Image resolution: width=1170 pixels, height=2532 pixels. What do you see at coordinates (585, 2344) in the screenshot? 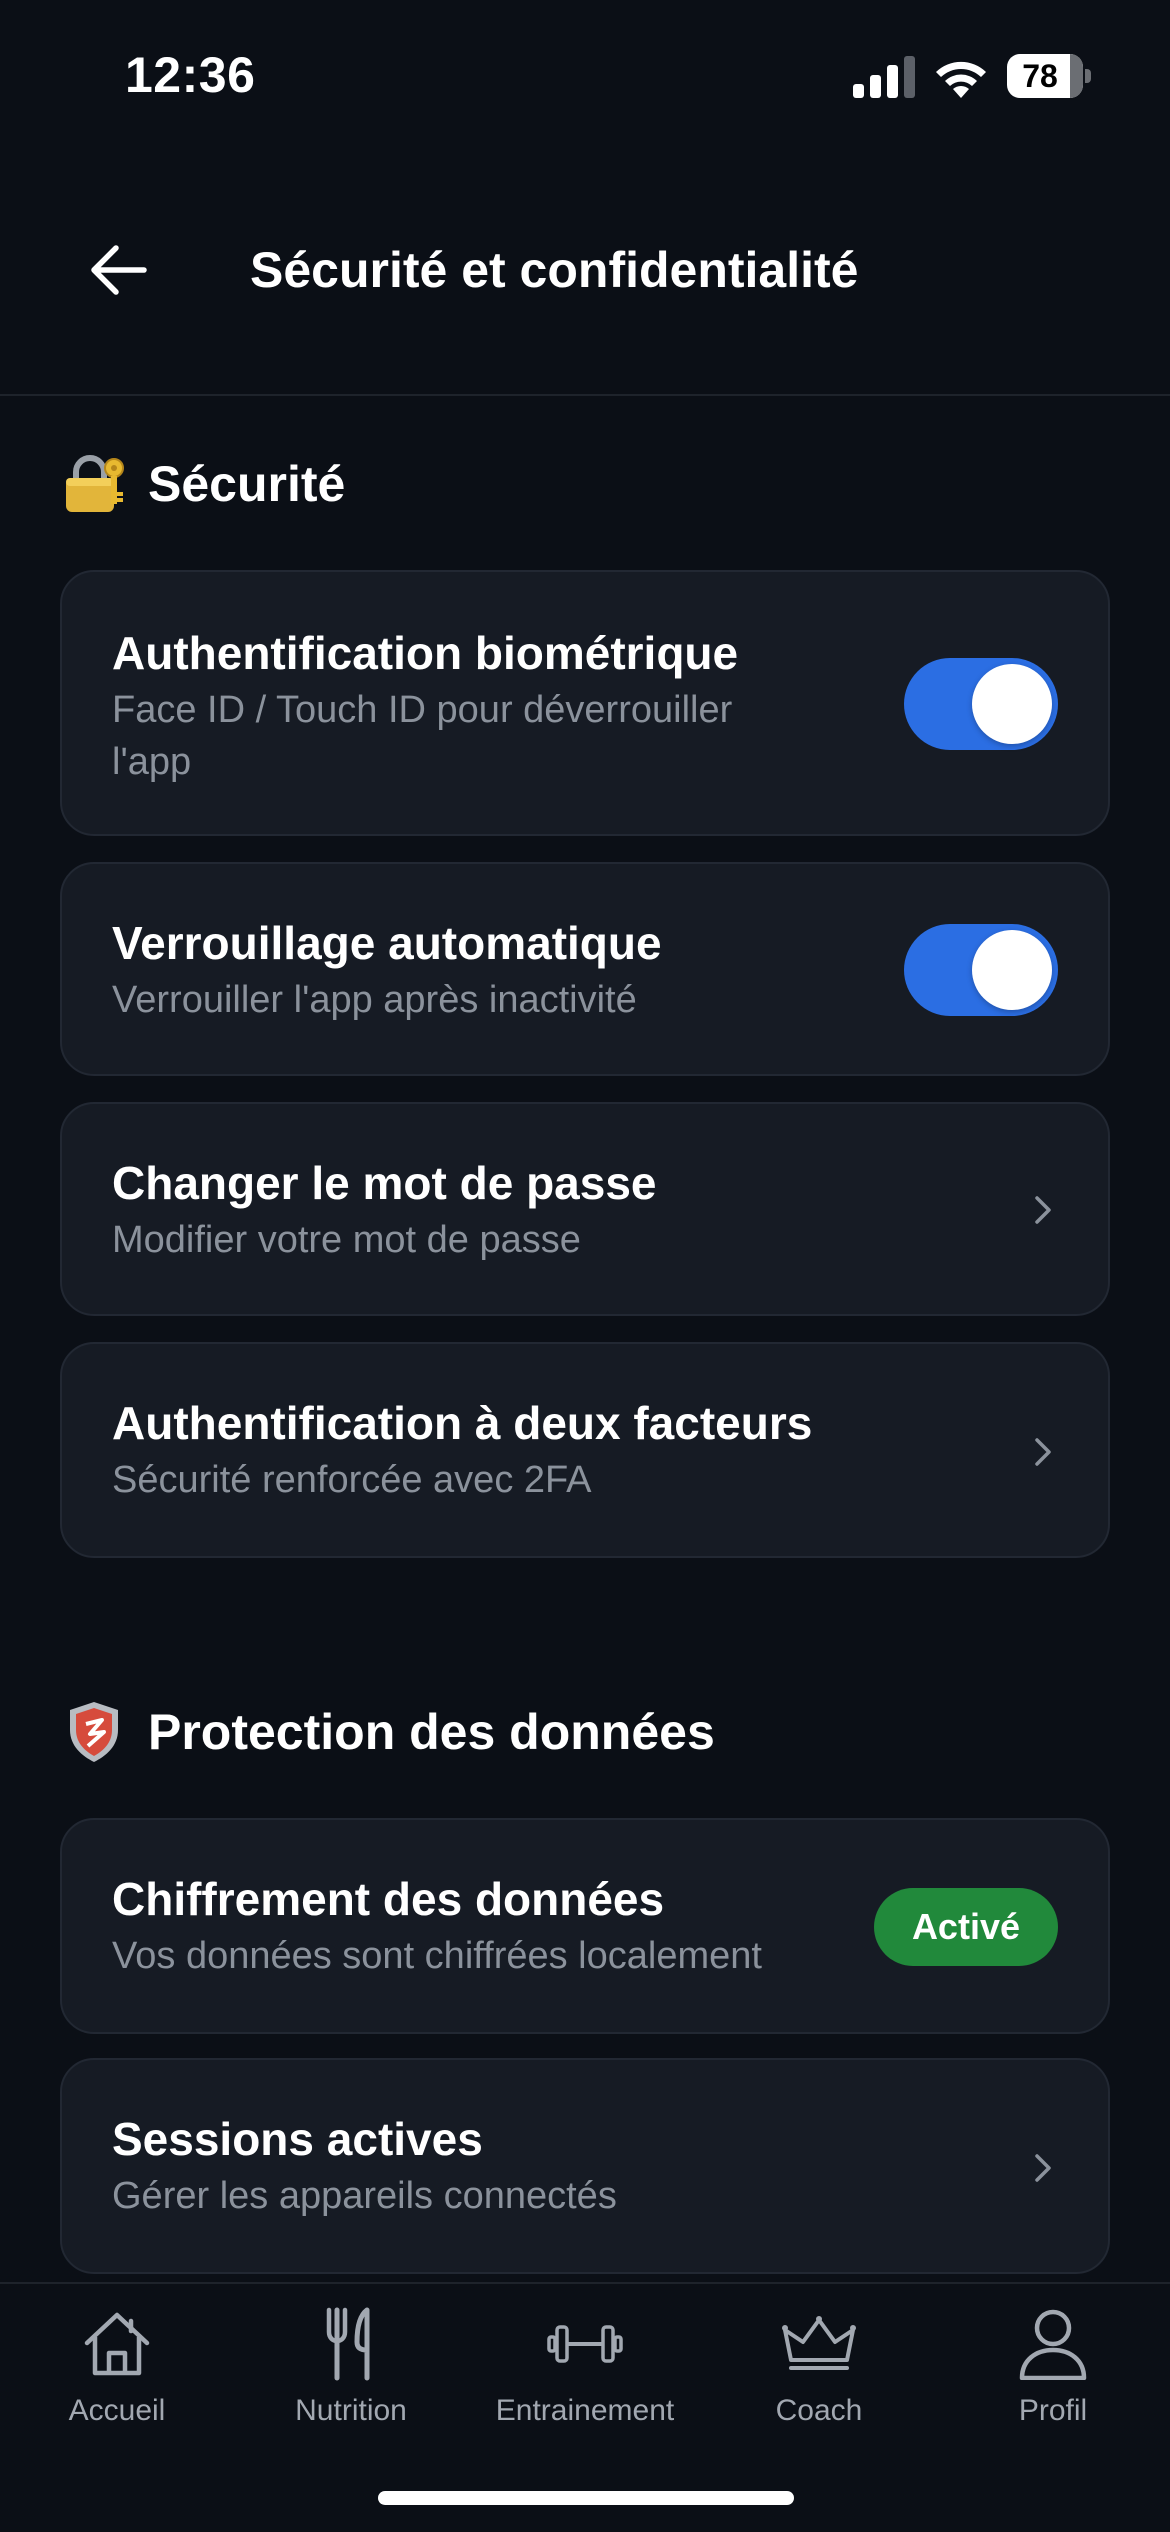
I see `dumbbell-icon` at bounding box center [585, 2344].